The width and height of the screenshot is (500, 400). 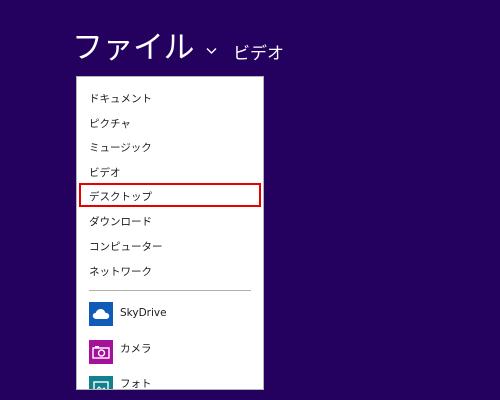 I want to click on menu-item-computer: コンピューター, so click(x=126, y=247).